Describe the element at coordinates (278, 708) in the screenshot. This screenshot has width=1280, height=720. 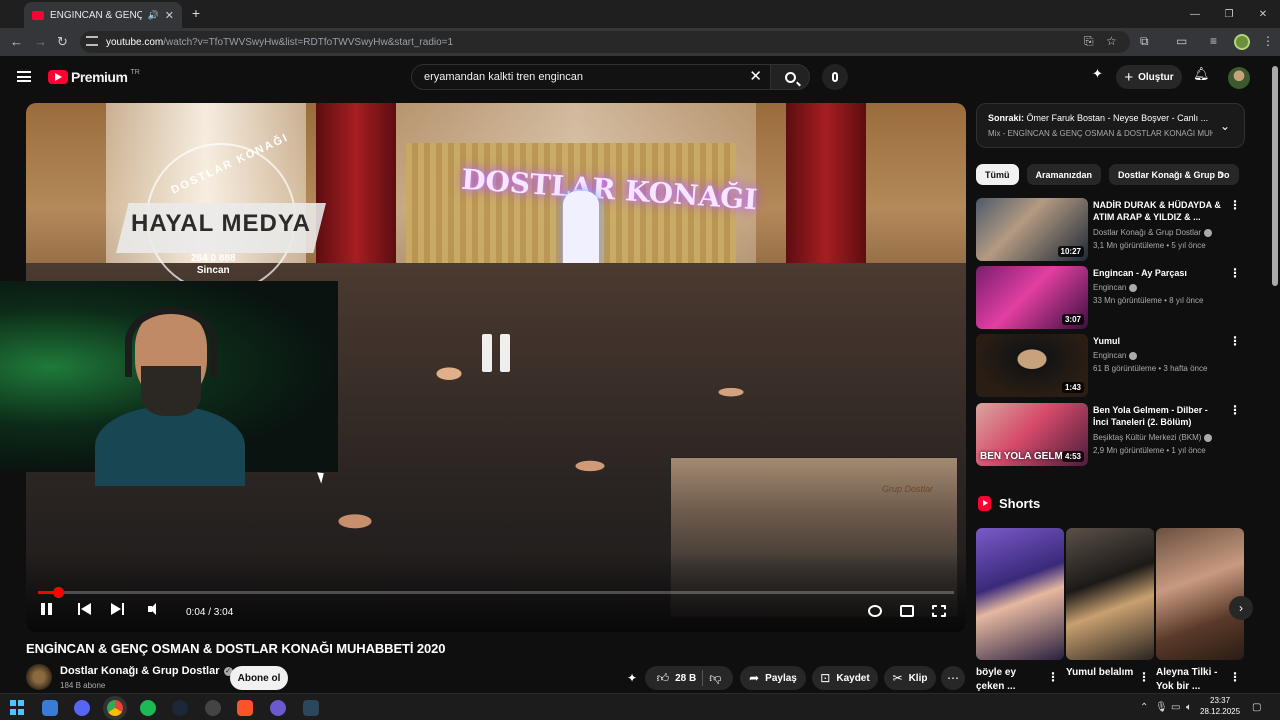
I see `app2-icon` at that location.